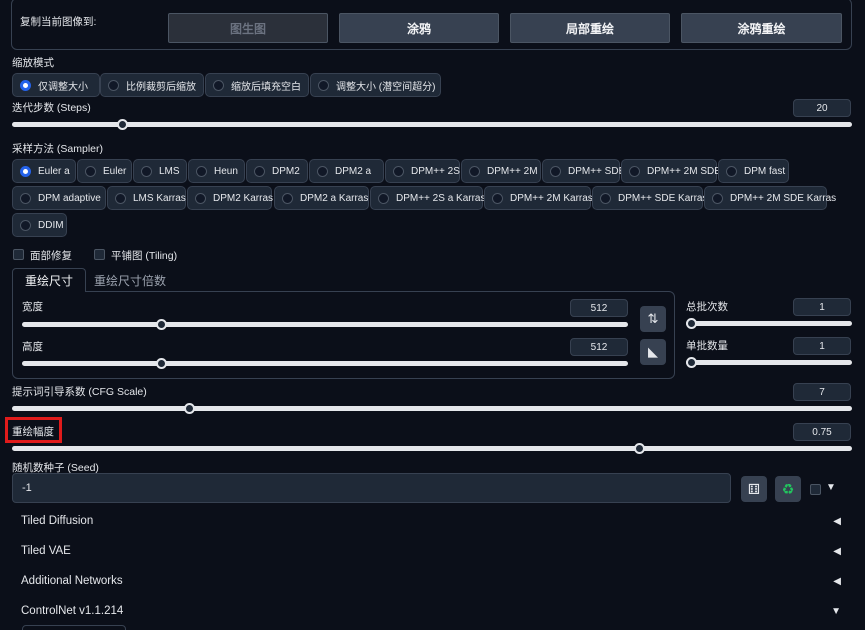 The width and height of the screenshot is (865, 630). Describe the element at coordinates (419, 28) in the screenshot. I see `copy-to-sketch-button: 涂鸦` at that location.